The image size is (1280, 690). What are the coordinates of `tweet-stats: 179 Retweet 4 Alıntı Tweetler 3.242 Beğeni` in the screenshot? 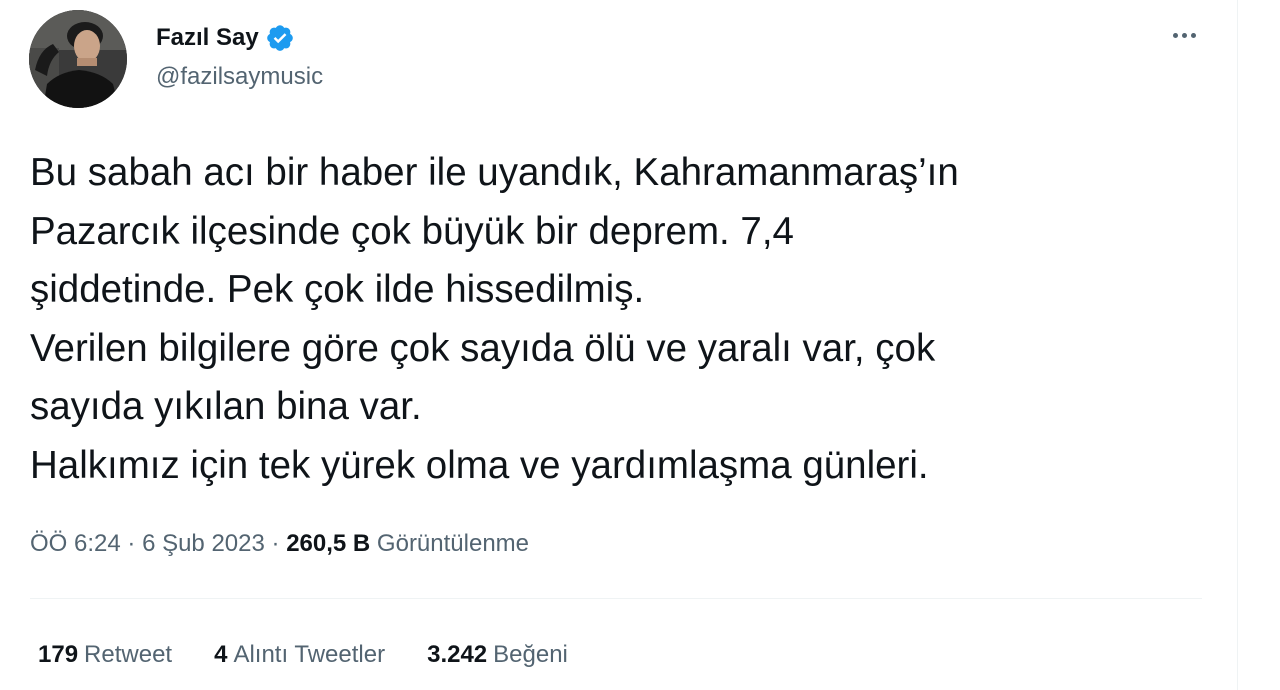 It's located at (303, 655).